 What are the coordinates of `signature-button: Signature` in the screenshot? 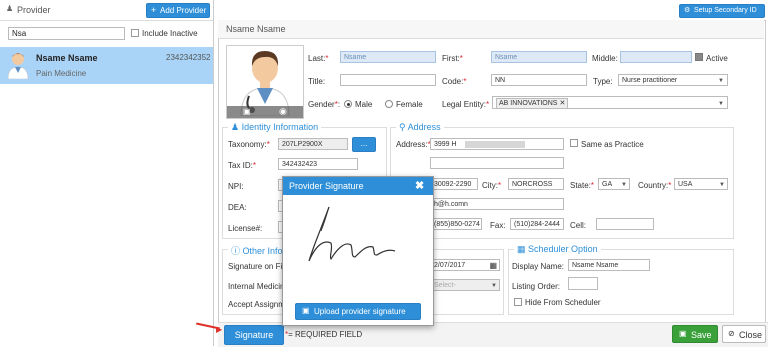 It's located at (254, 335).